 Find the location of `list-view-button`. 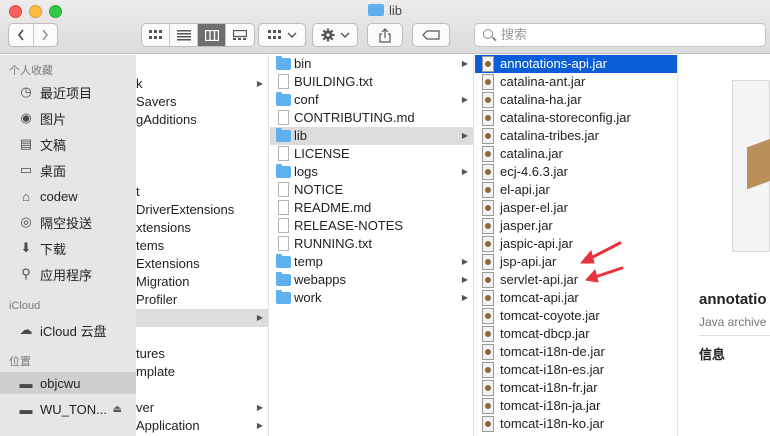

list-view-button is located at coordinates (184, 35).